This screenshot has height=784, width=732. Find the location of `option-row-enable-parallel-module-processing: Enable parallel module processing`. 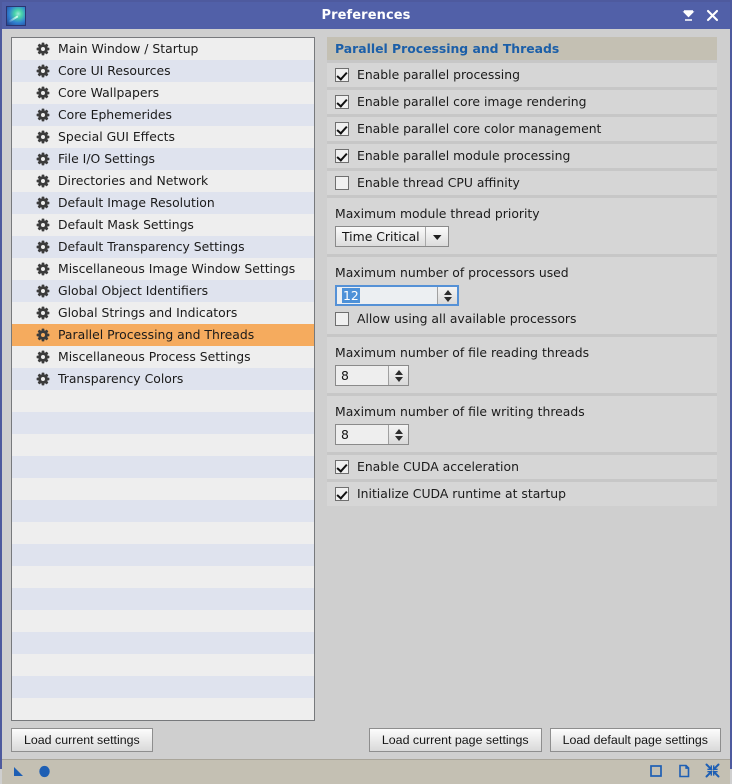

option-row-enable-parallel-module-processing: Enable parallel module processing is located at coordinates (522, 156).